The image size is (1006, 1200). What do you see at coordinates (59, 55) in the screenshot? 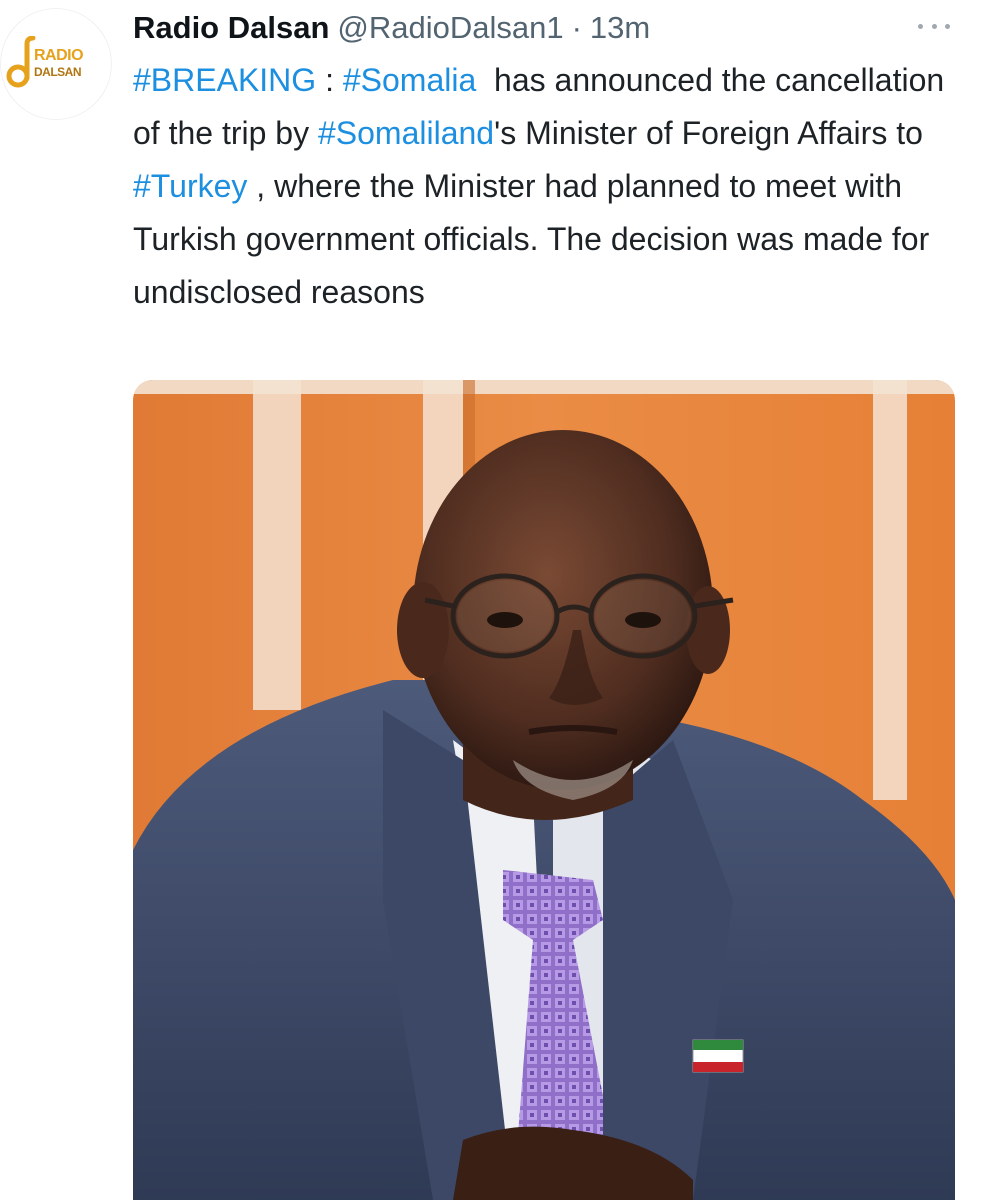
I see `logo-radio-text: RADIO` at bounding box center [59, 55].